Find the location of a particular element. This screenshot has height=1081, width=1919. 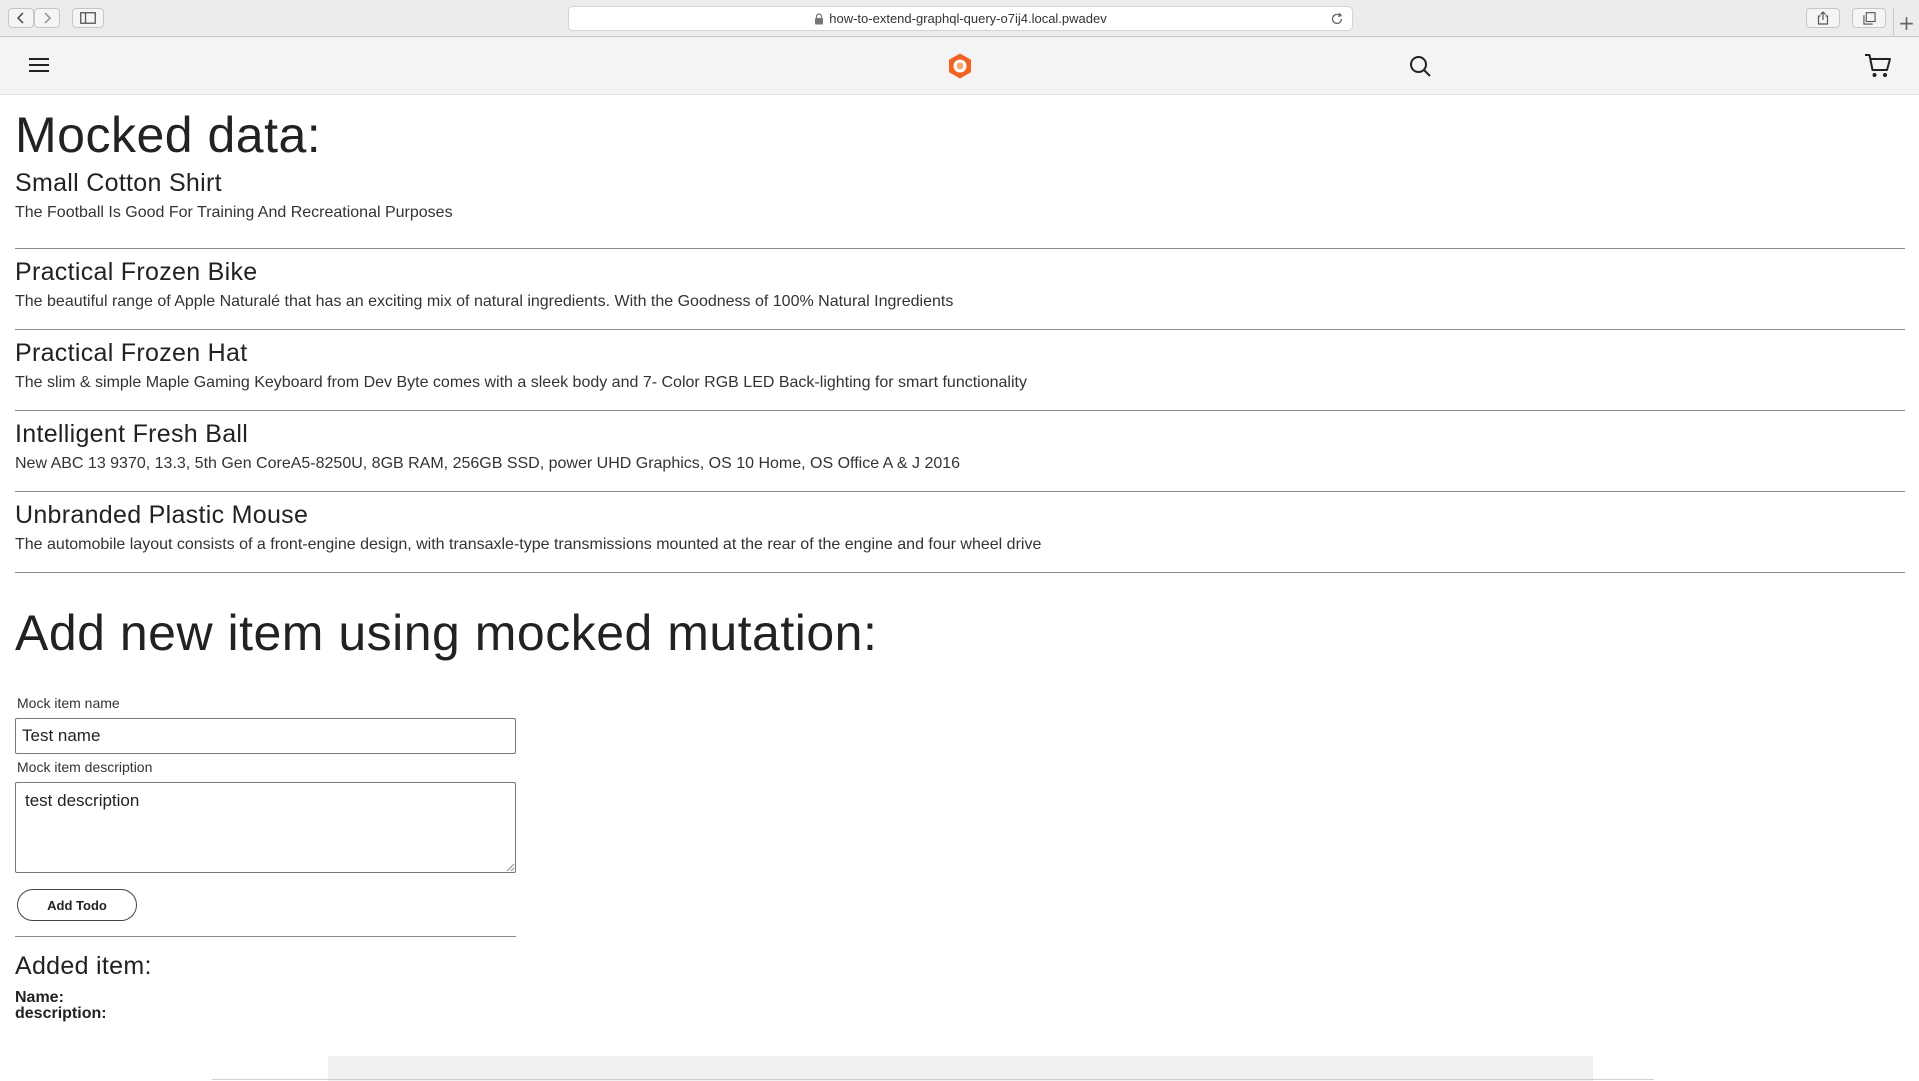

footer-divider is located at coordinates (933, 1079).